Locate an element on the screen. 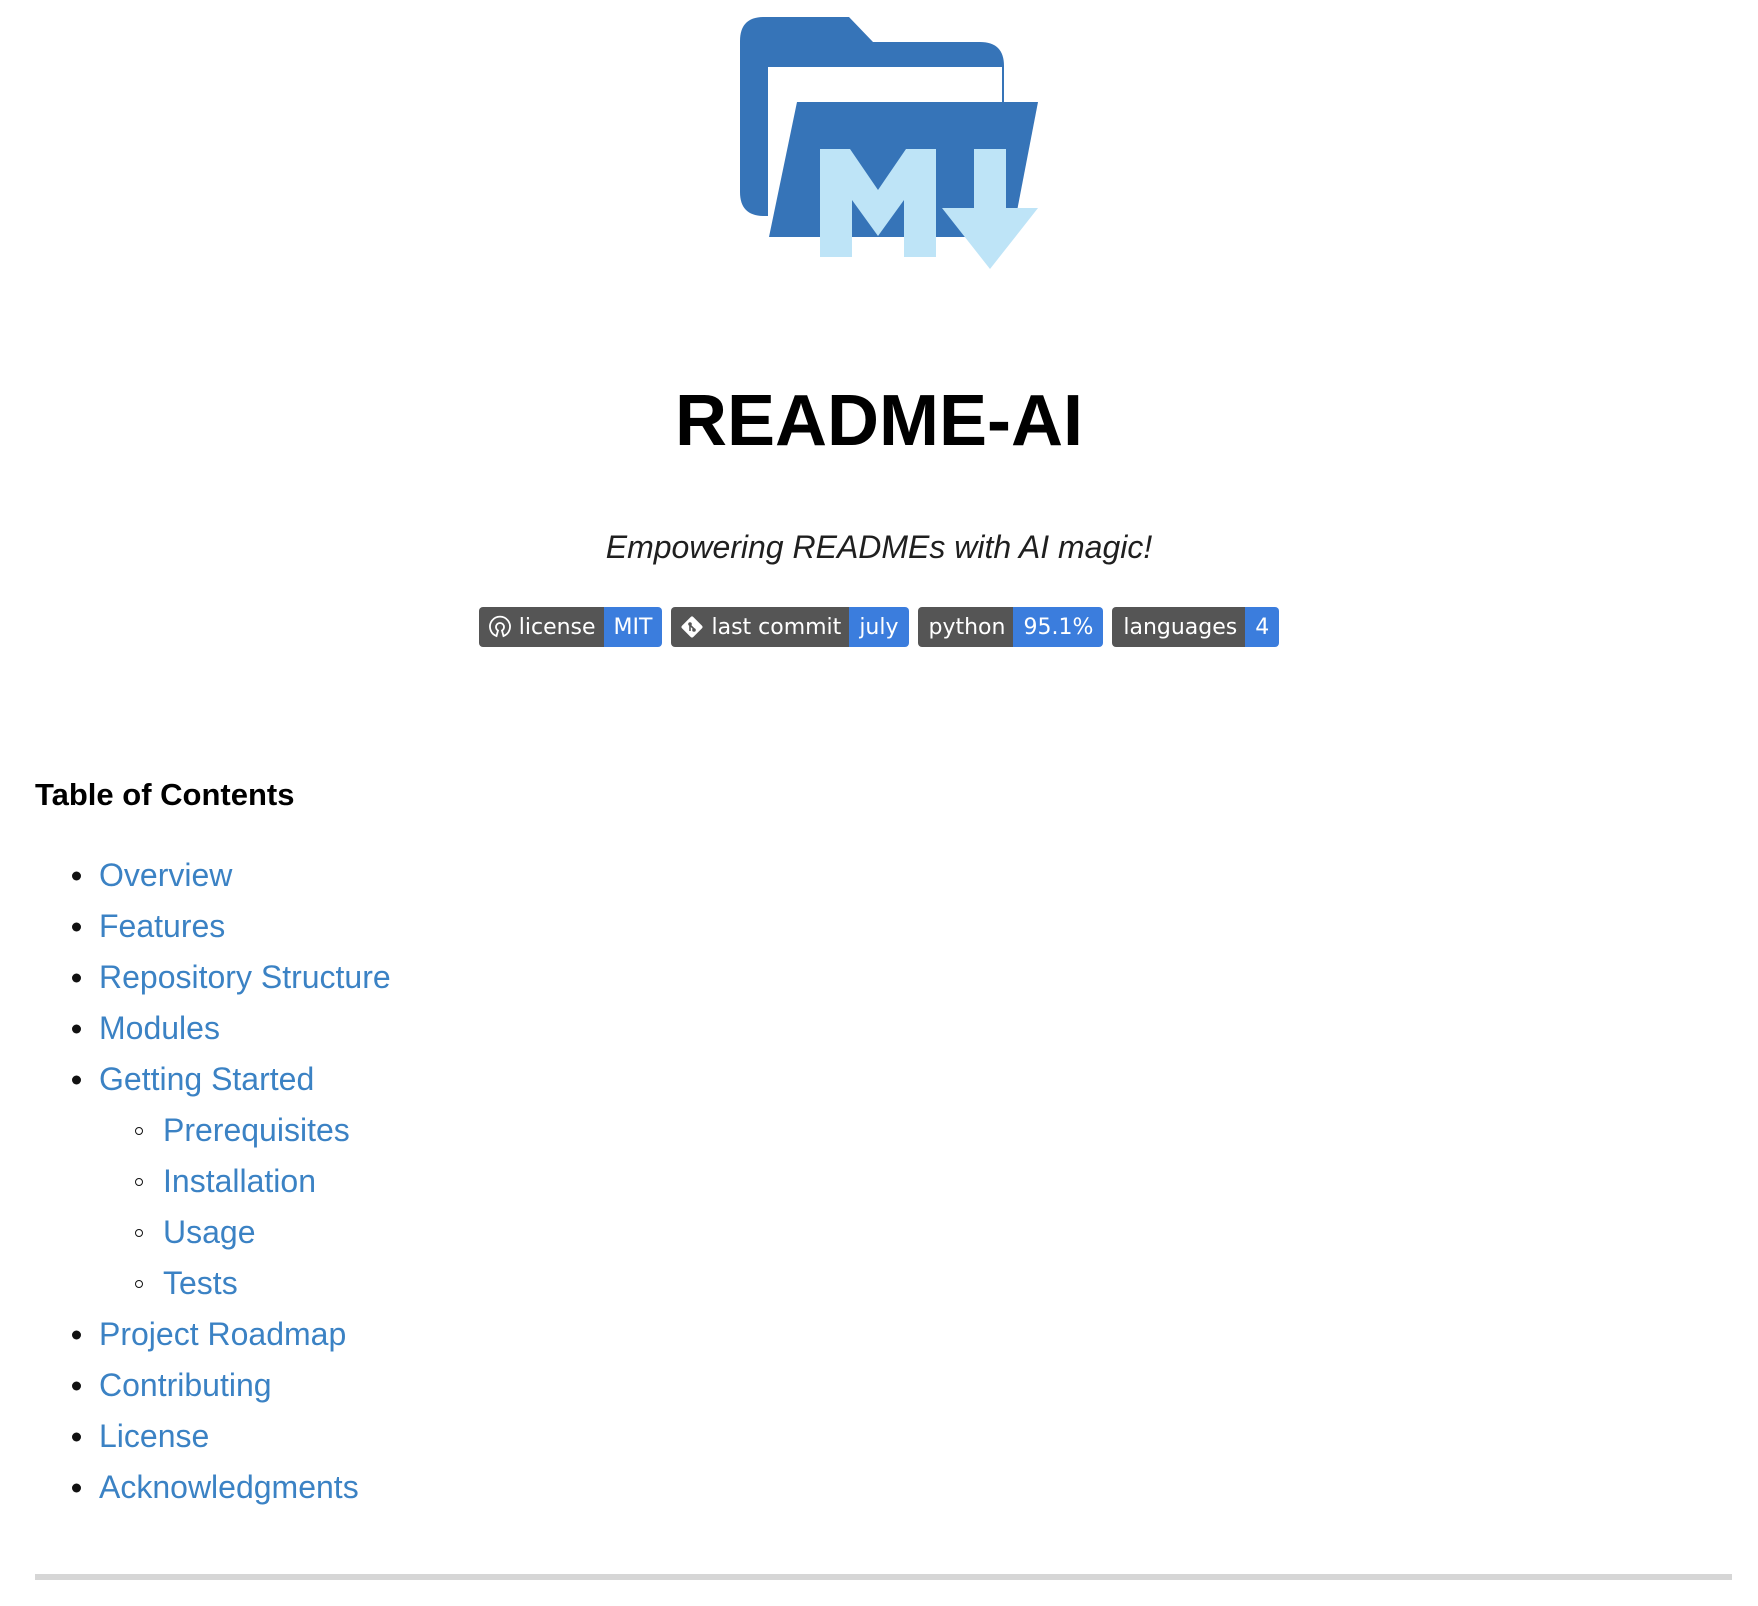  toc-item: Repository Structure is located at coordinates (195, 977).